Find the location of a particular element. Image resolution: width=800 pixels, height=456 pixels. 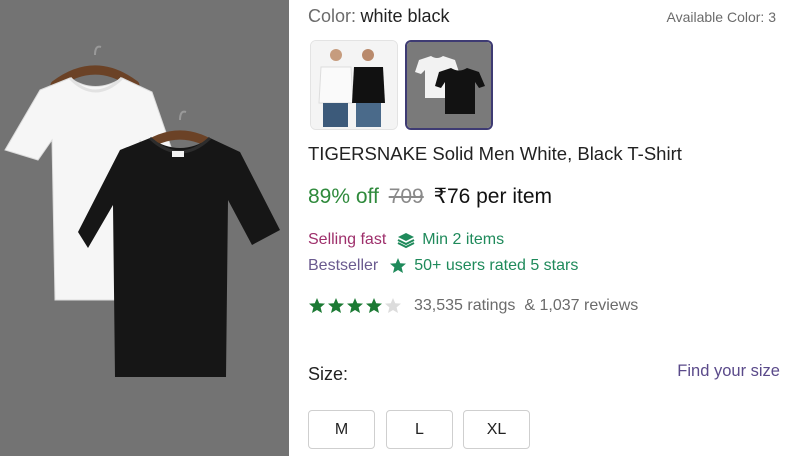

original-price: 709 is located at coordinates (406, 196).